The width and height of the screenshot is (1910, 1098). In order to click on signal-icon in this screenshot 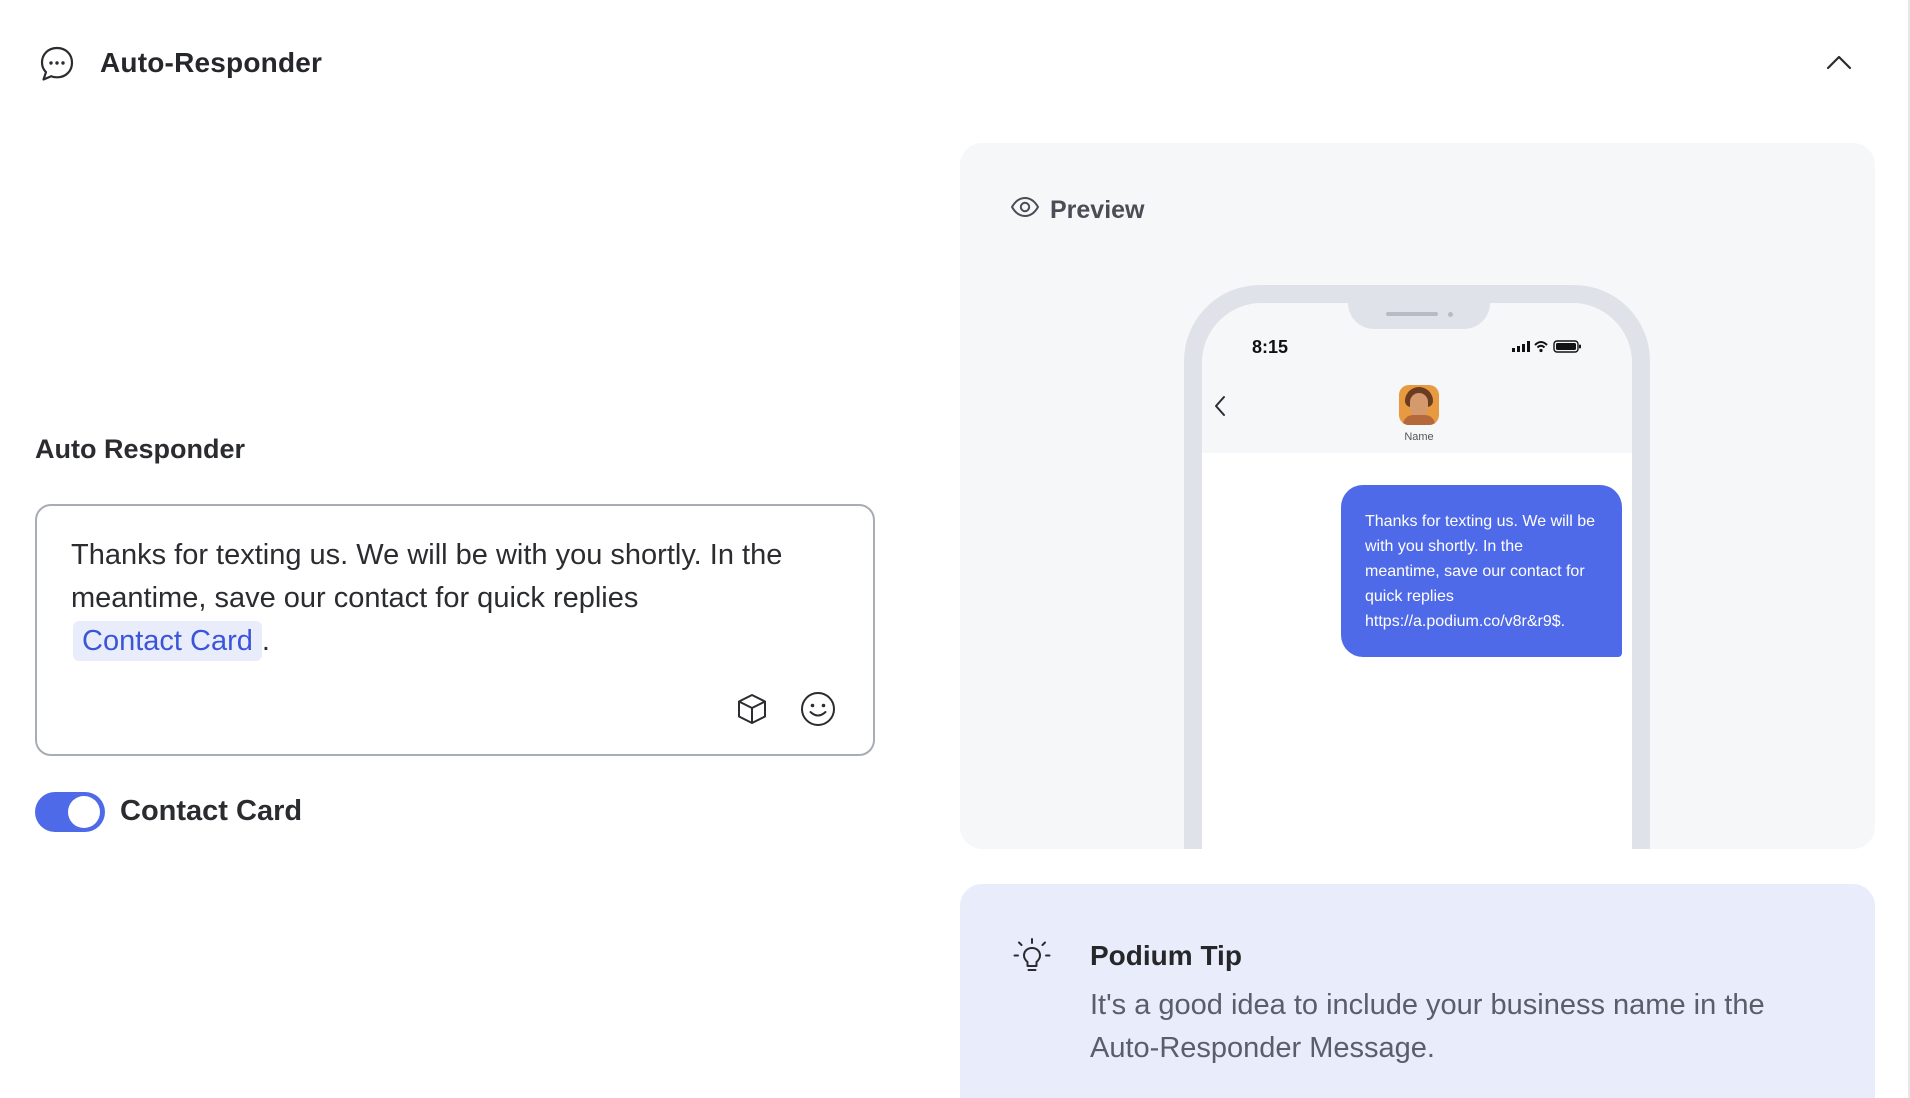, I will do `click(1521, 346)`.